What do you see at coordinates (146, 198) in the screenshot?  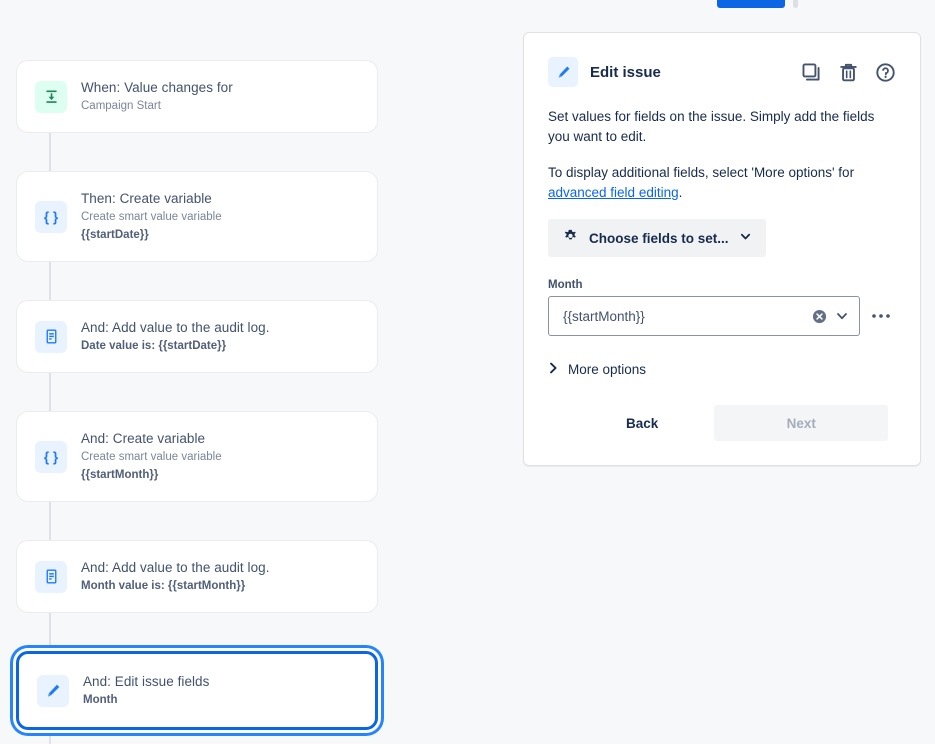 I see `rule-card-title: Then: Create variable` at bounding box center [146, 198].